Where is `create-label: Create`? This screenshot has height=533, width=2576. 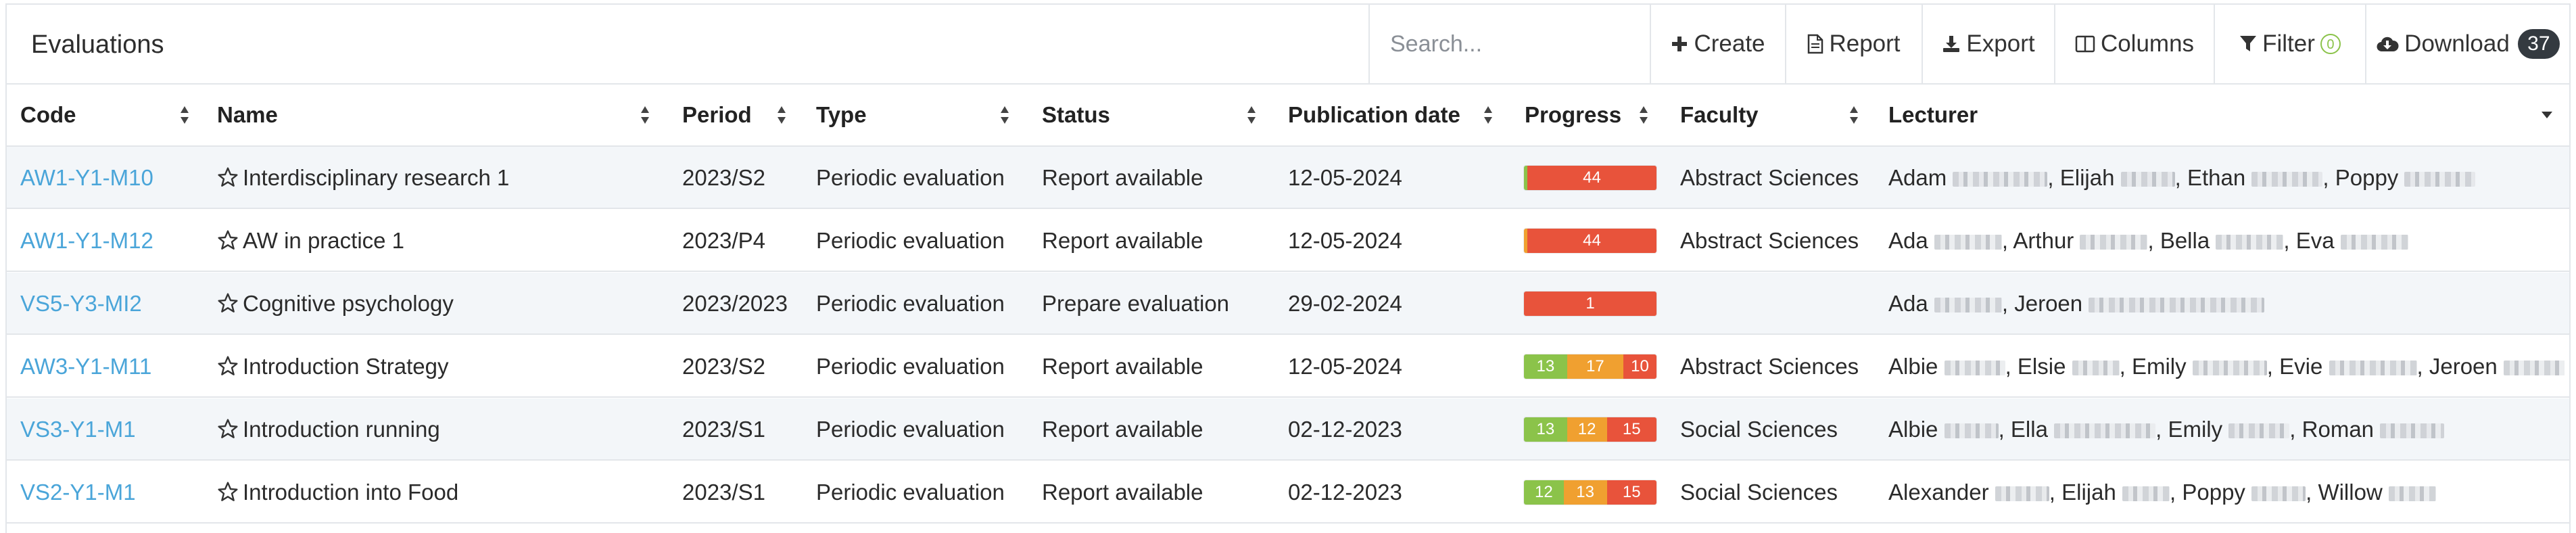 create-label: Create is located at coordinates (1729, 43).